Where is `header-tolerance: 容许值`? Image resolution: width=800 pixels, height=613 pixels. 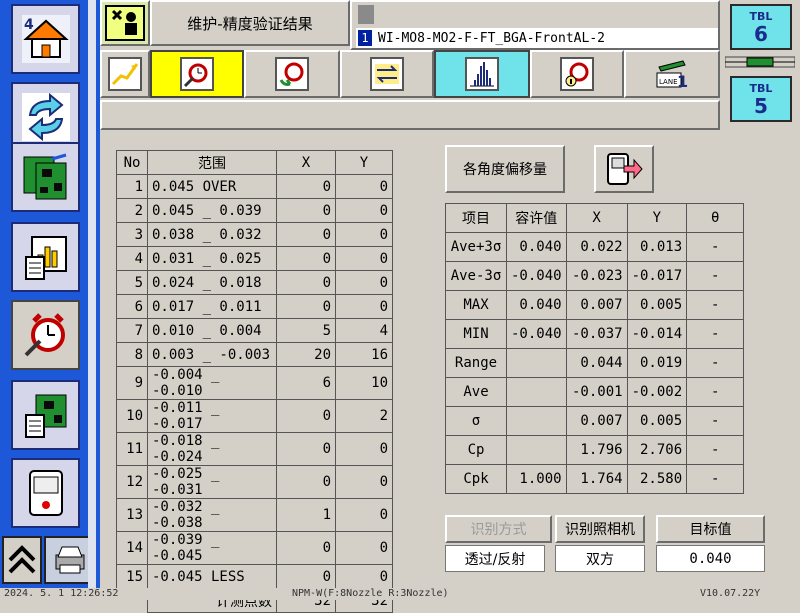 header-tolerance: 容许值 is located at coordinates (536, 218).